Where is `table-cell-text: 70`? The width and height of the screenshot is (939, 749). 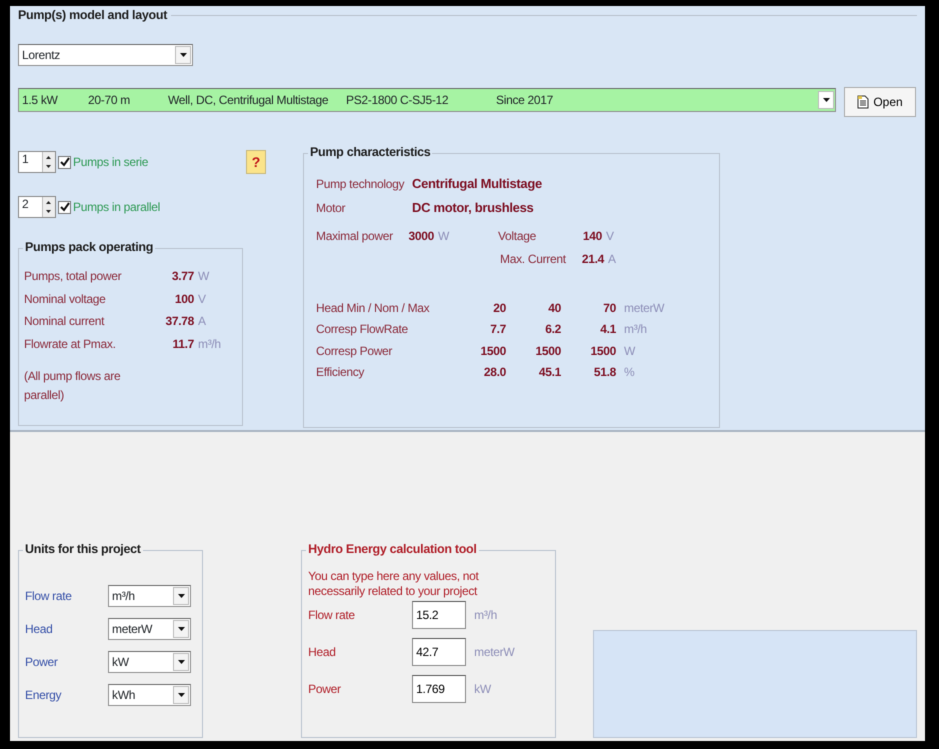 table-cell-text: 70 is located at coordinates (609, 308).